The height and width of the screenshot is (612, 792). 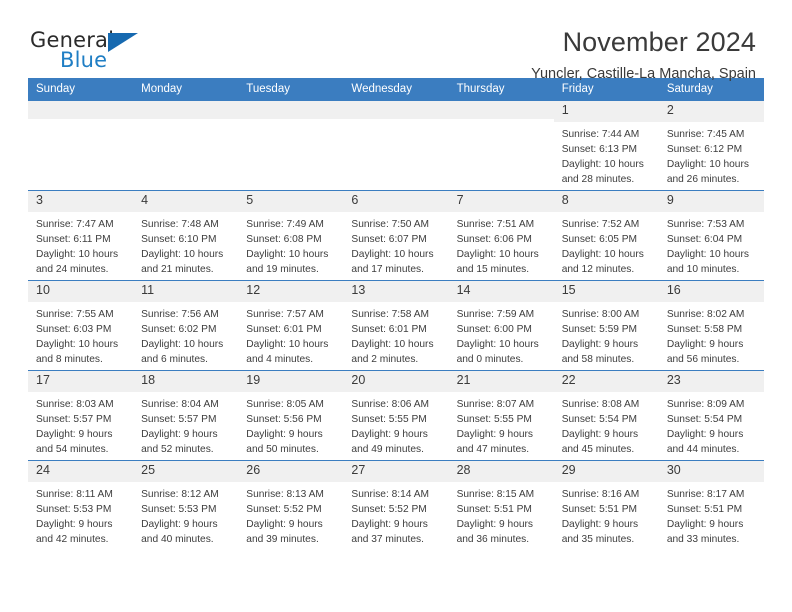 I want to click on daylight-duration: Daylight: 10 hours and 15 minutes., so click(x=497, y=262).